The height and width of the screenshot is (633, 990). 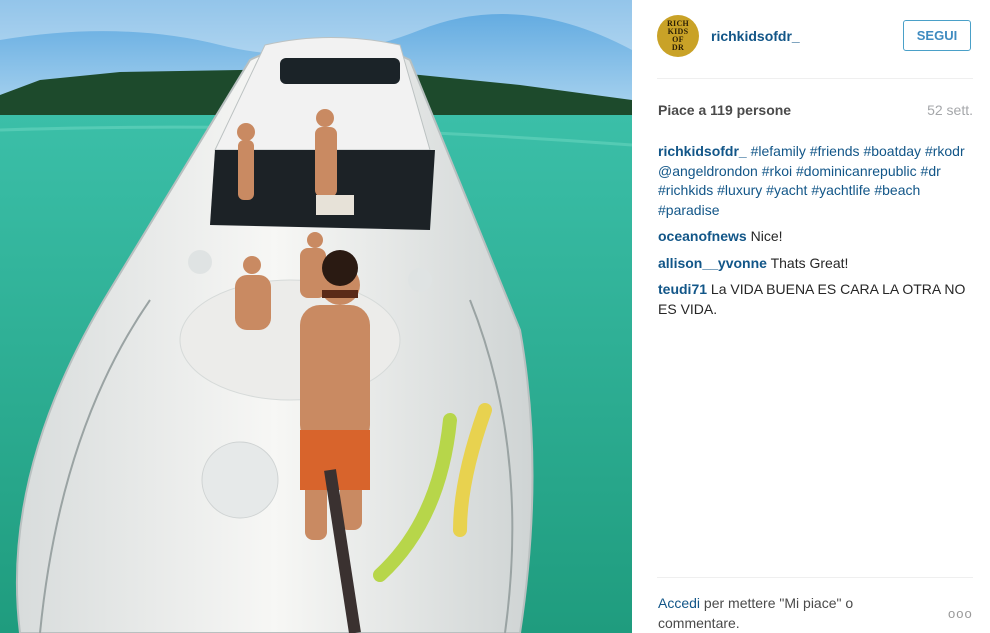 I want to click on comment-username: allison__yvonne, so click(x=712, y=263).